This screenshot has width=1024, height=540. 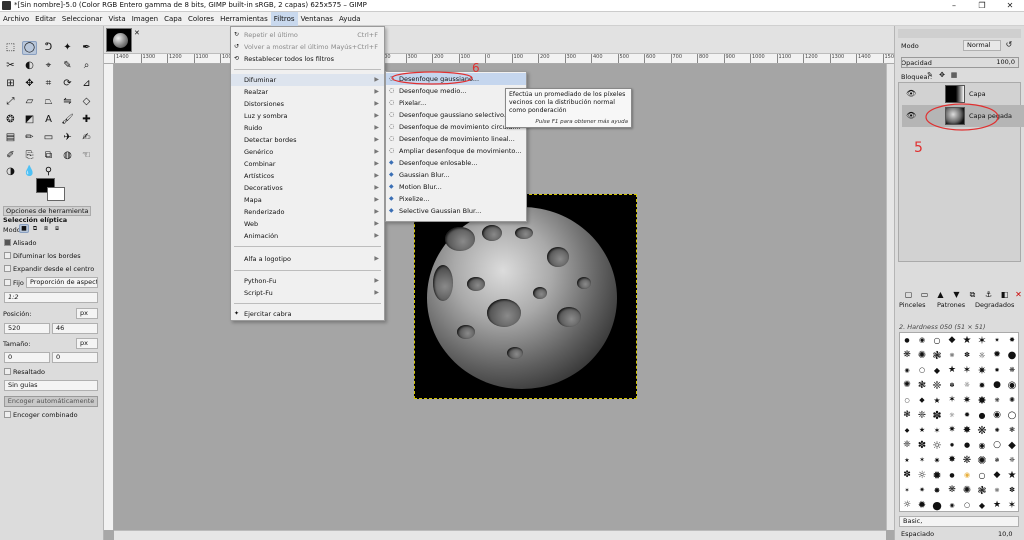 What do you see at coordinates (918, 148) in the screenshot?
I see `annotation-mark-2: 5` at bounding box center [918, 148].